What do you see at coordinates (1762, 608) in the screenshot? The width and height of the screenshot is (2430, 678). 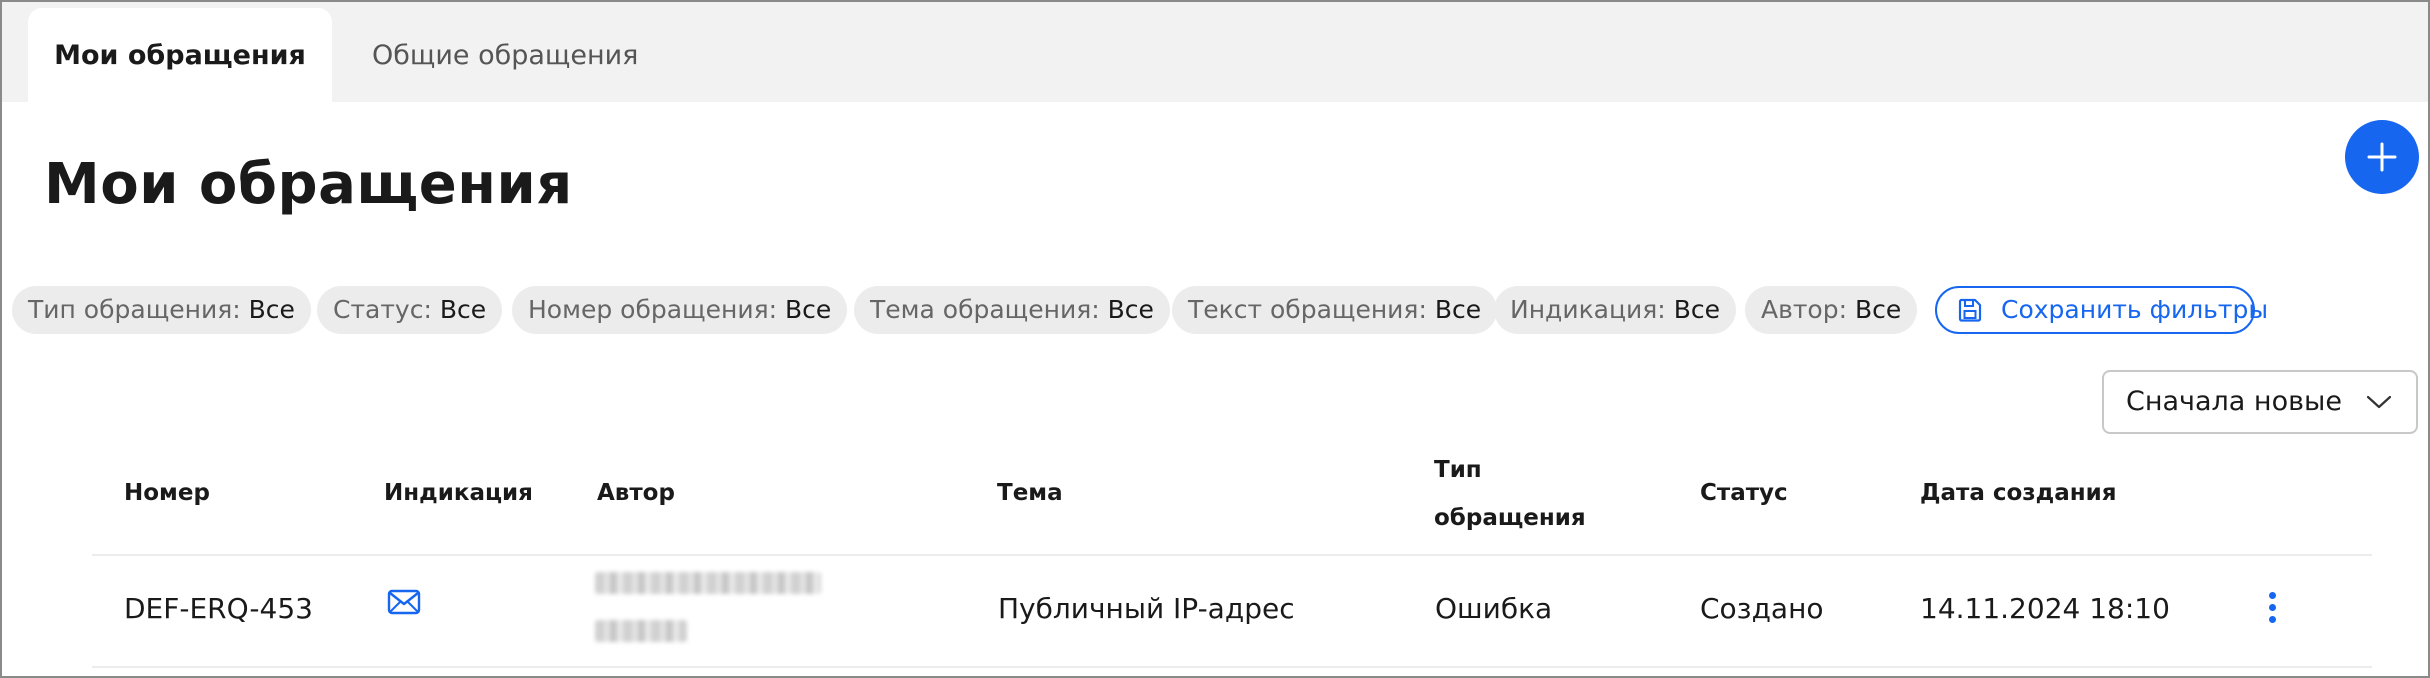 I see `cell-status: Создано` at bounding box center [1762, 608].